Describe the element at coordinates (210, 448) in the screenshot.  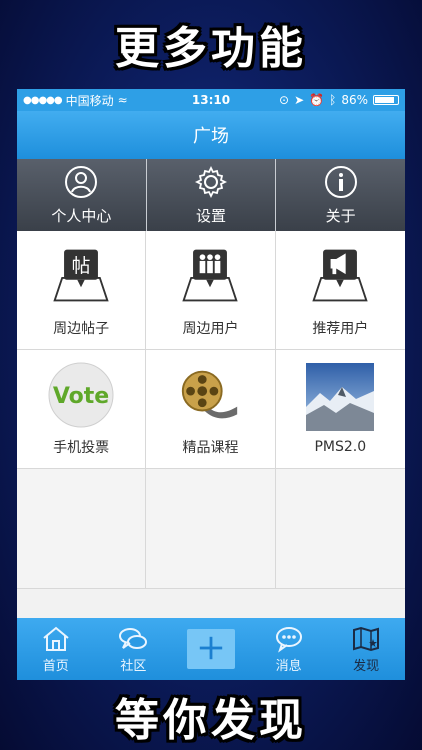
I see `grid-item-label: 精品课程` at that location.